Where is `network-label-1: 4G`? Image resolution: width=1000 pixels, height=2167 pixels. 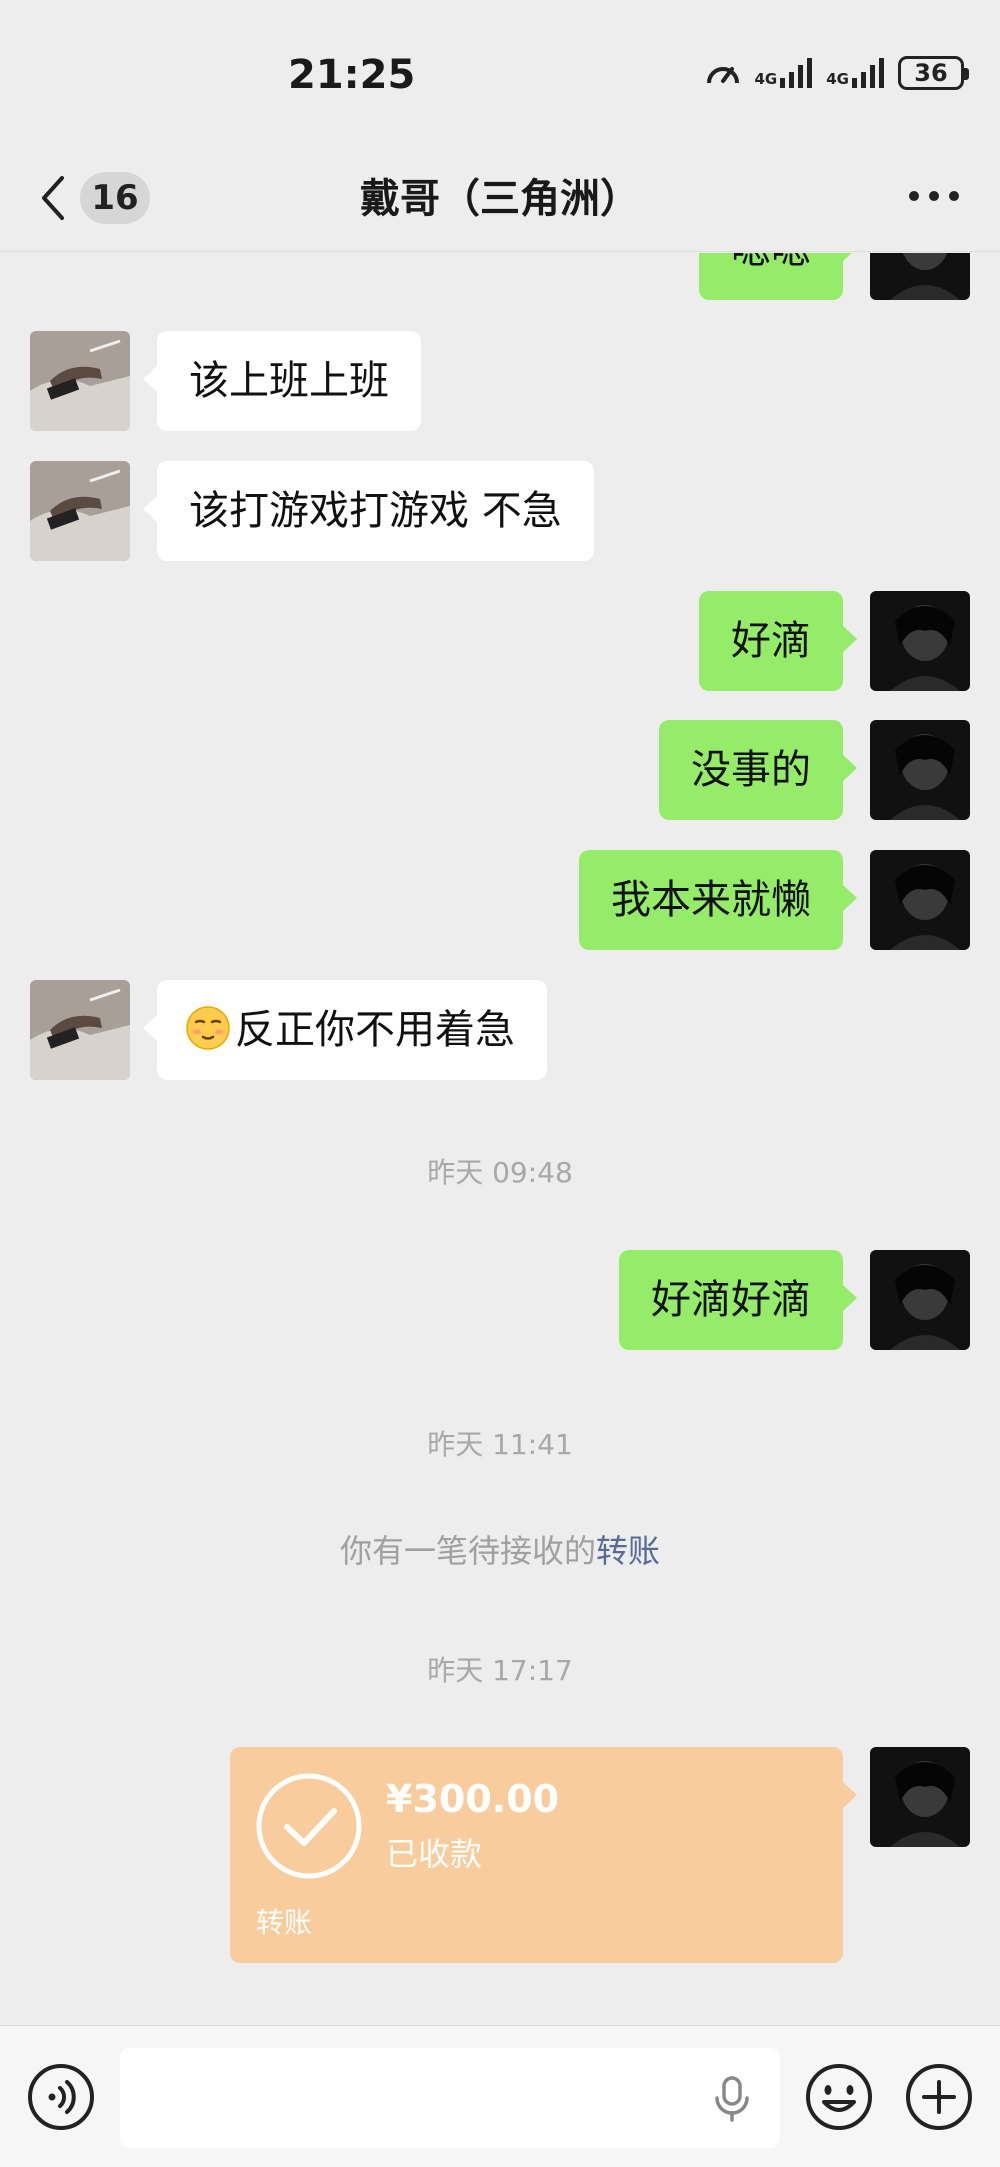 network-label-1: 4G is located at coordinates (766, 79).